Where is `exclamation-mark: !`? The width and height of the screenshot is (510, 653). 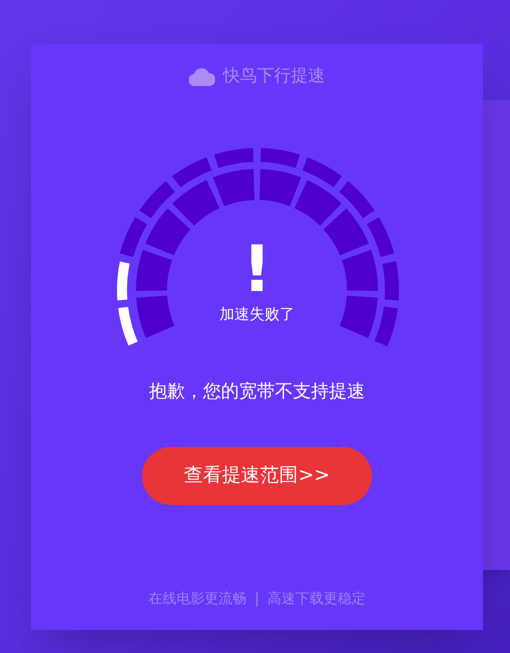
exclamation-mark: ! is located at coordinates (257, 270).